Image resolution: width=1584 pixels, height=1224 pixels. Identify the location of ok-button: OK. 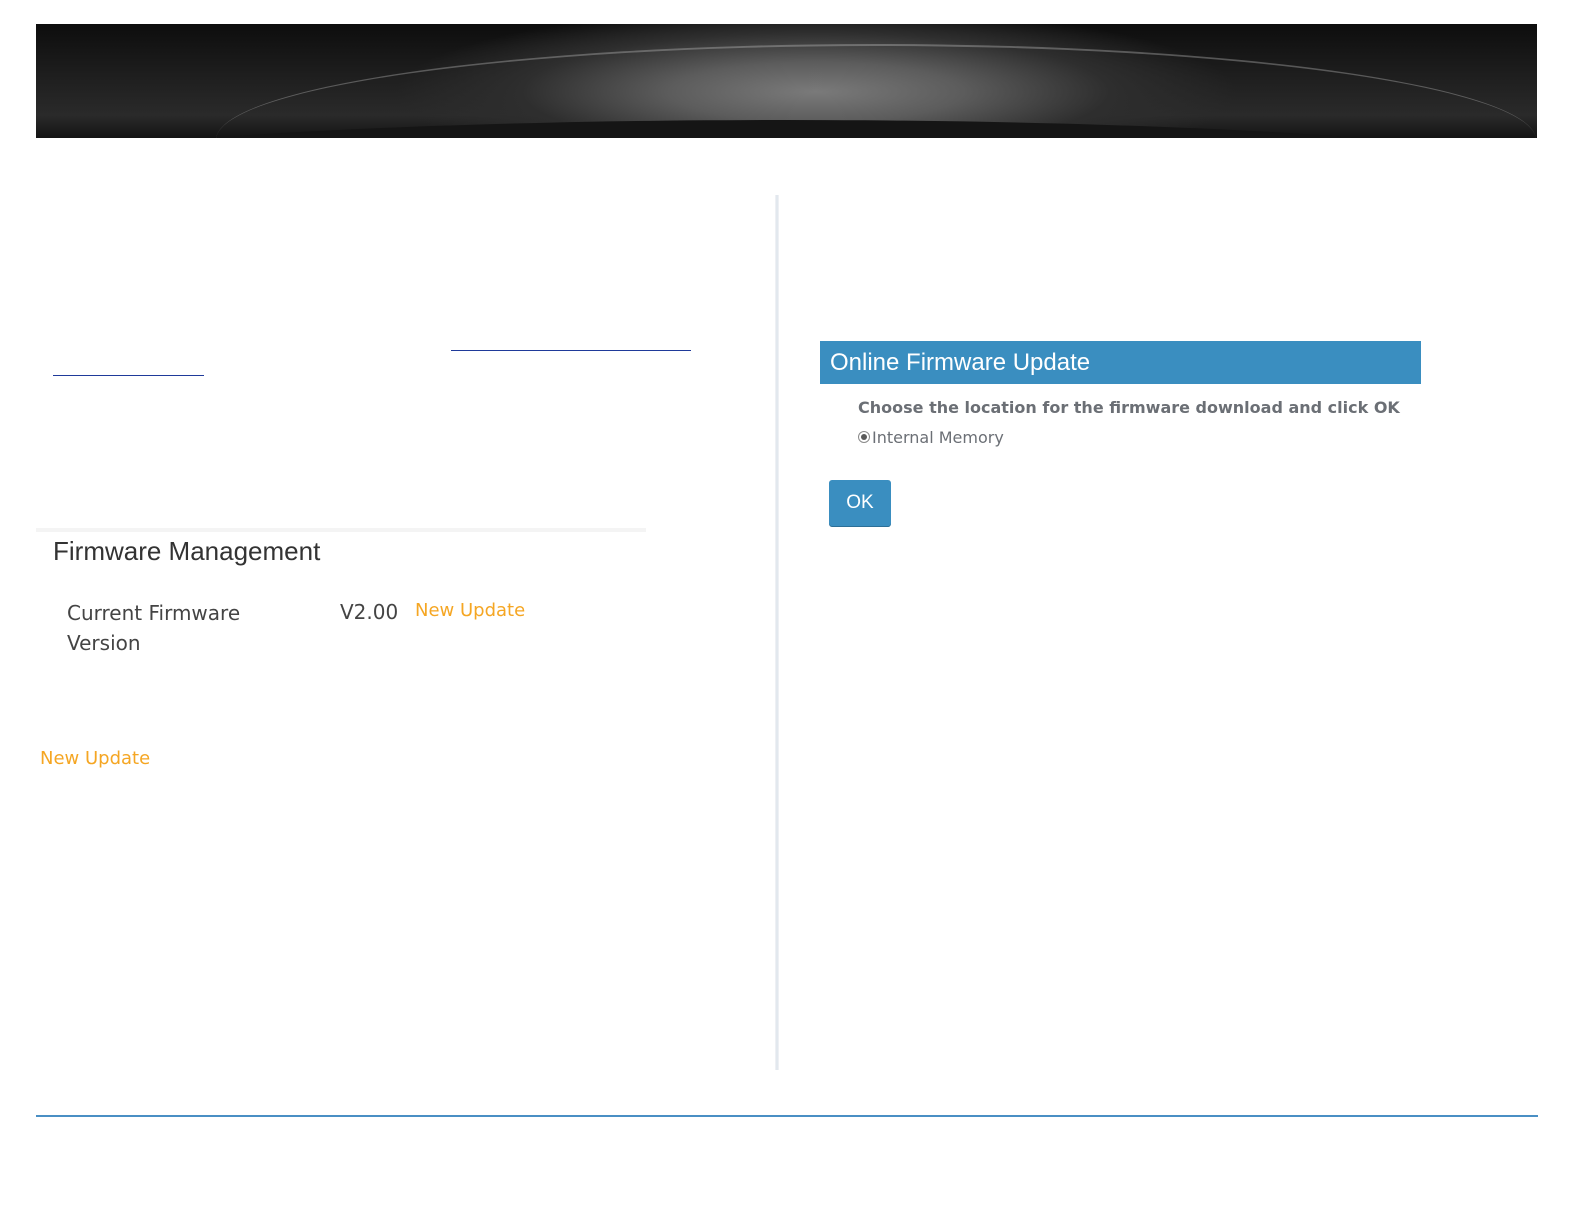
(860, 503).